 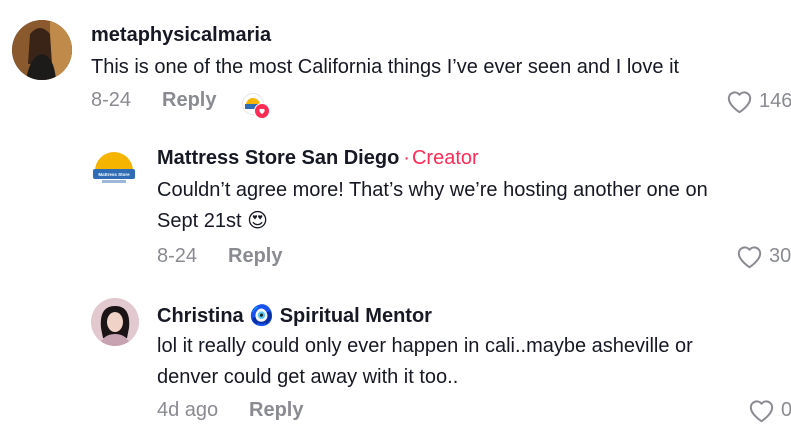 What do you see at coordinates (763, 256) in the screenshot?
I see `like-button: 30` at bounding box center [763, 256].